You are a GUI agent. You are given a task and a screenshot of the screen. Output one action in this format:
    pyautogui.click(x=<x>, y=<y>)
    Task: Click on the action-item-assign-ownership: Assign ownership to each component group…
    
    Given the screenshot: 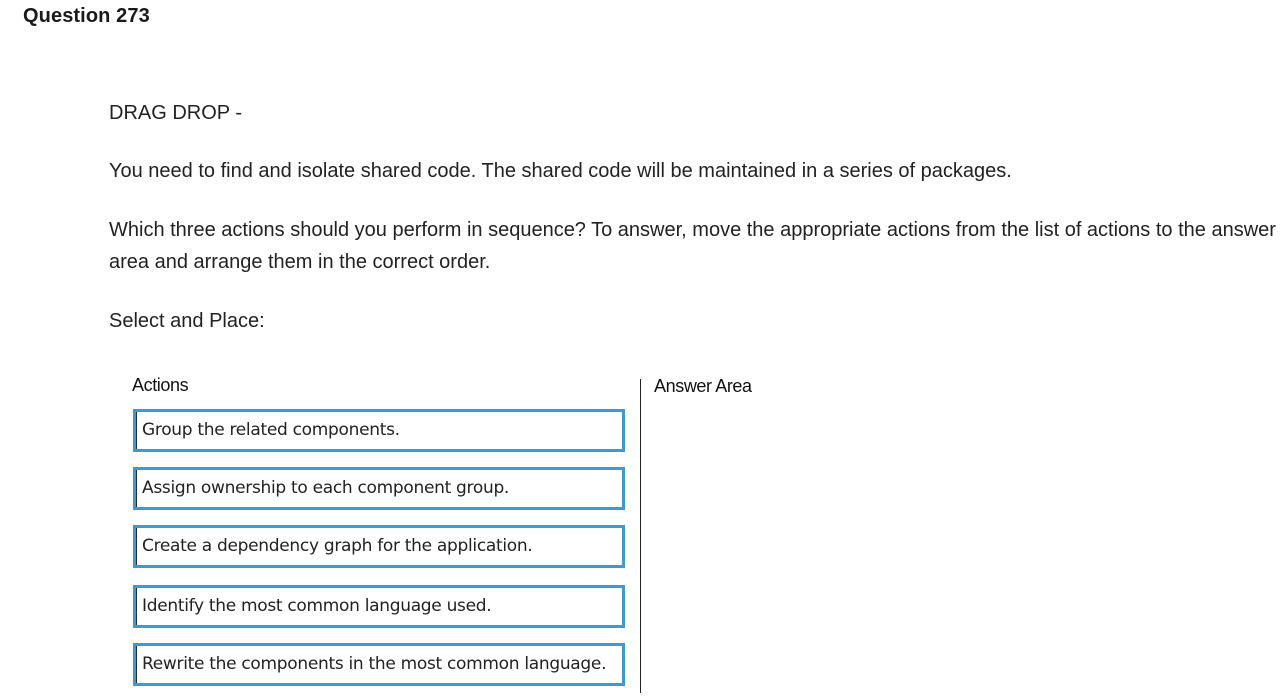 What is the action you would take?
    pyautogui.click(x=379, y=488)
    